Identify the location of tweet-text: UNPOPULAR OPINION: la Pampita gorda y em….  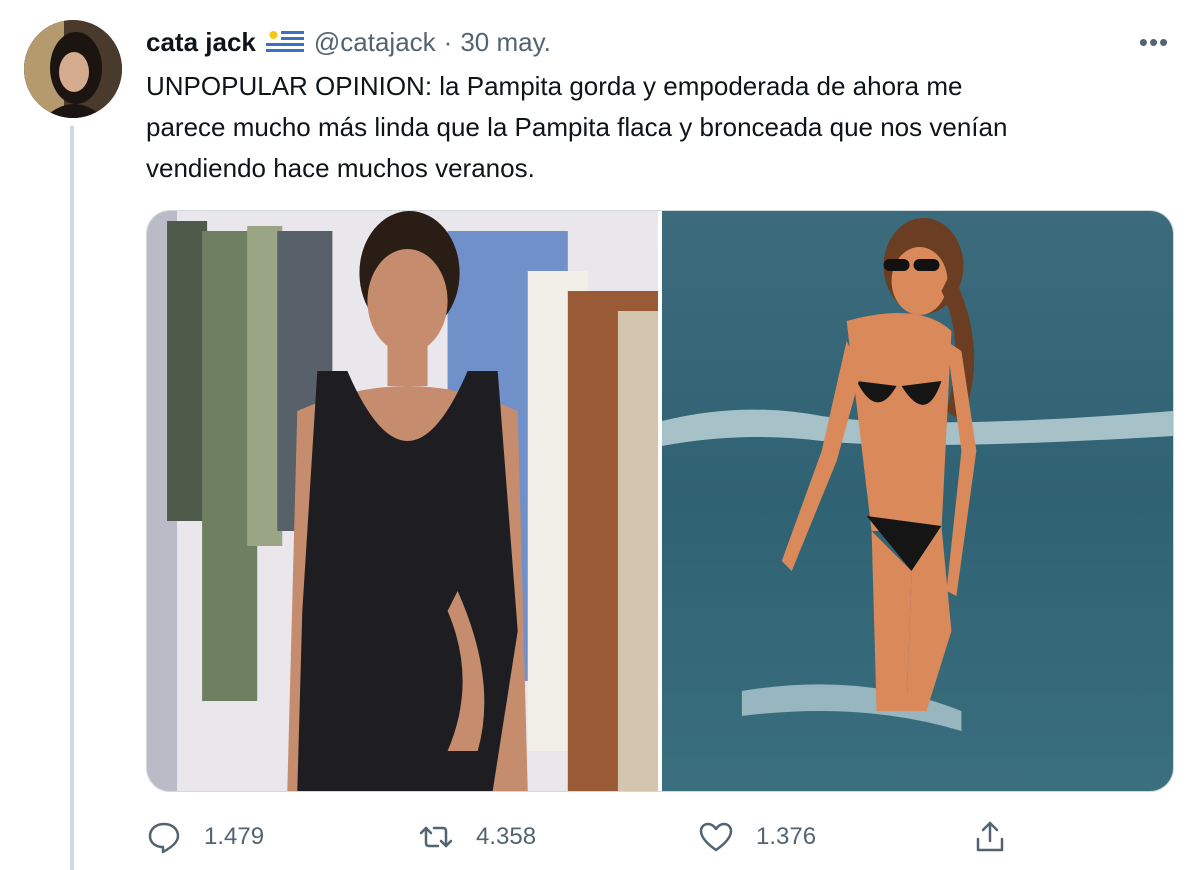
(651, 127).